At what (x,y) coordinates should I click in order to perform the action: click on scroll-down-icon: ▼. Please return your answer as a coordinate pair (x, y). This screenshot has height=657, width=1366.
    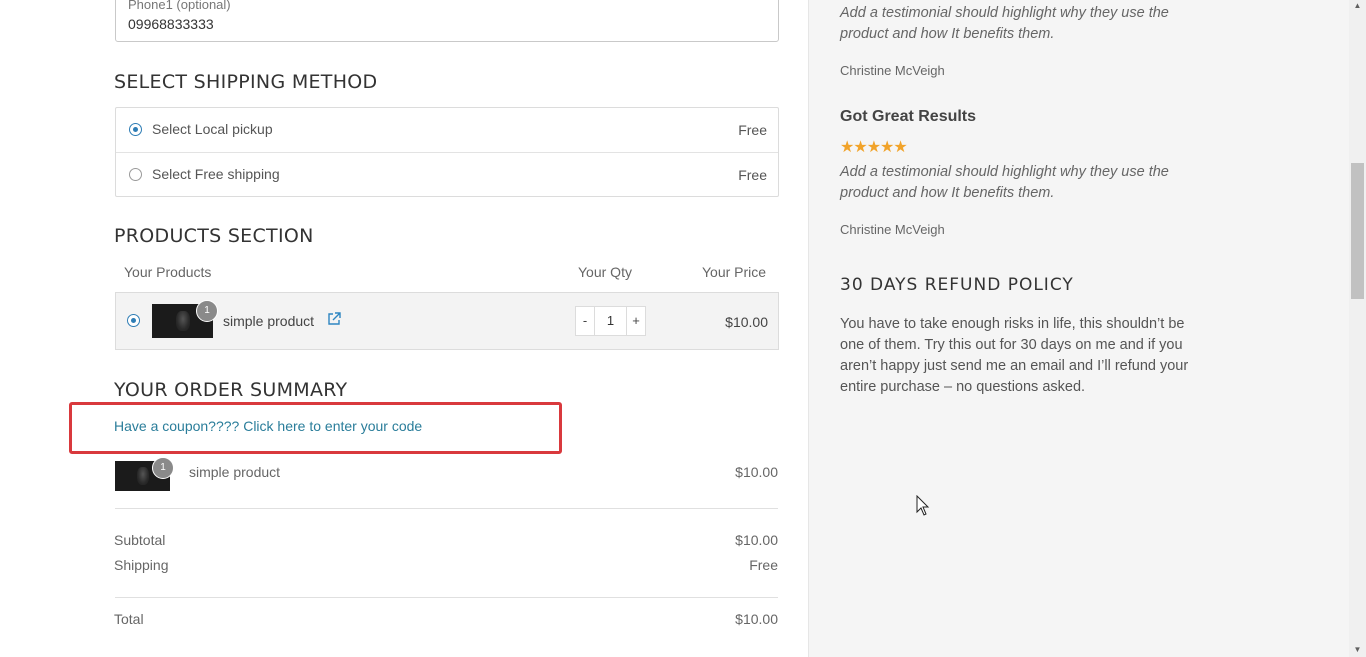
    Looking at the image, I should click on (1357, 650).